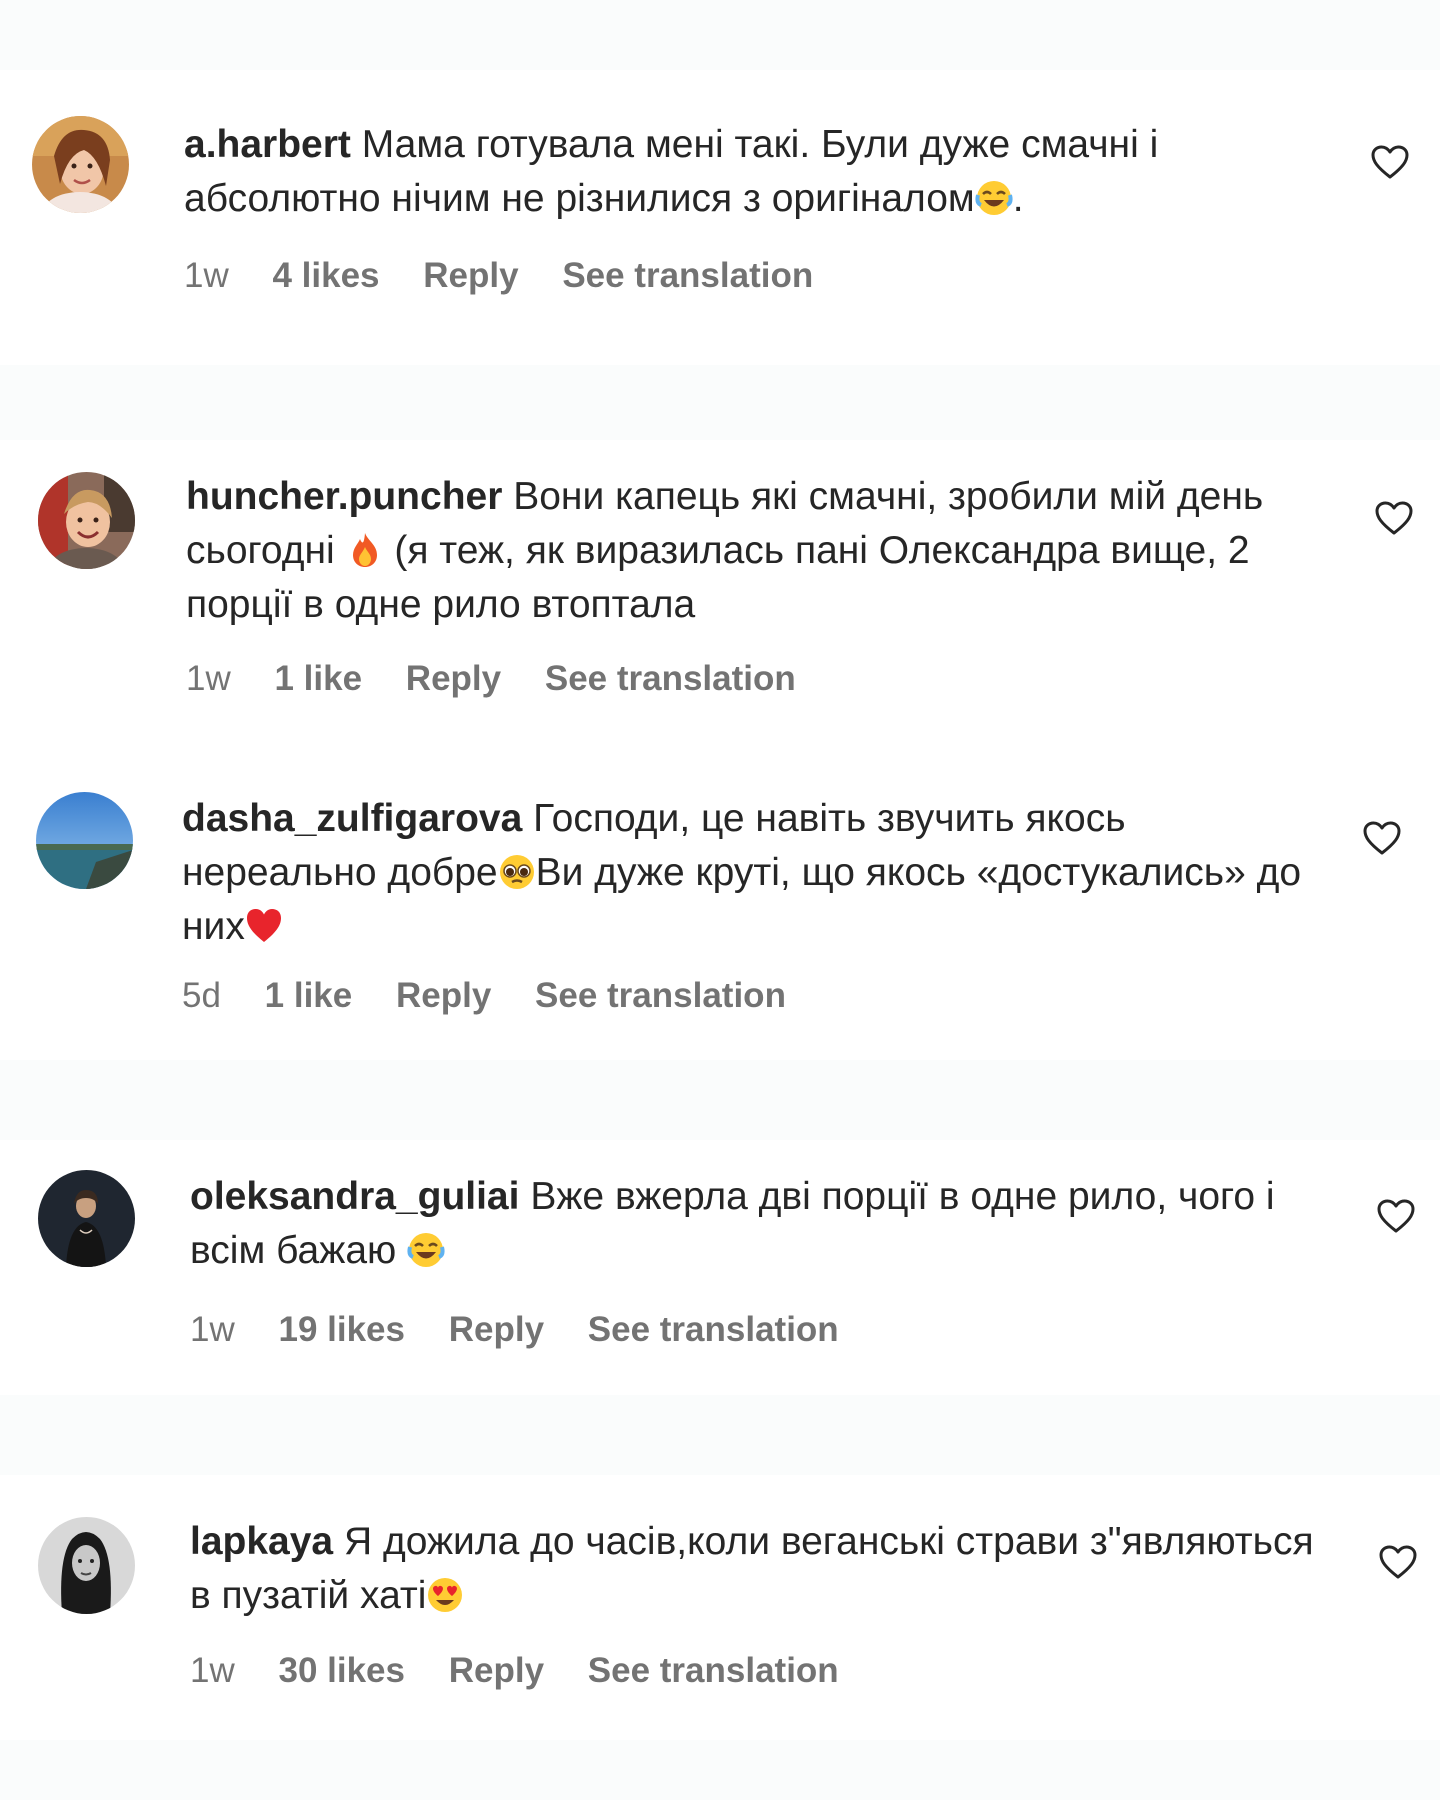  I want to click on comment-likes: 30 likes, so click(341, 1670).